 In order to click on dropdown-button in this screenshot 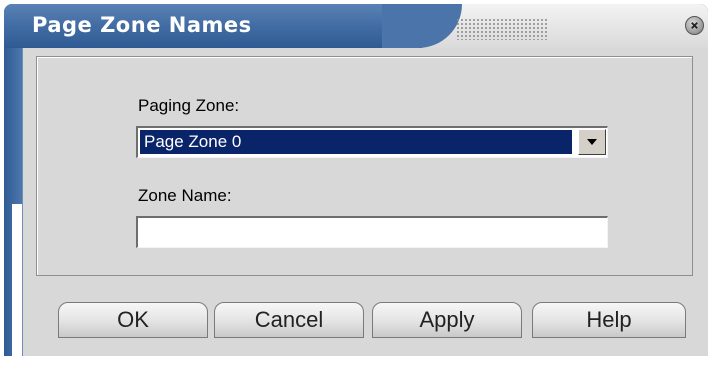, I will do `click(592, 142)`.